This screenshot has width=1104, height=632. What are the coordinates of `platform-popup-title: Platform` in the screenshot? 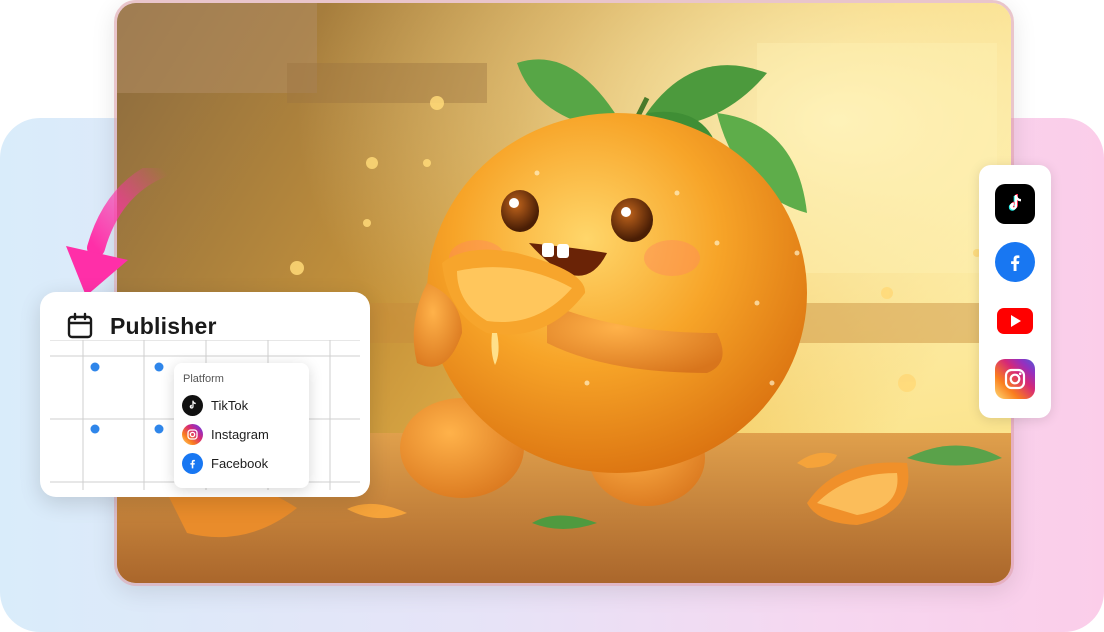 It's located at (203, 379).